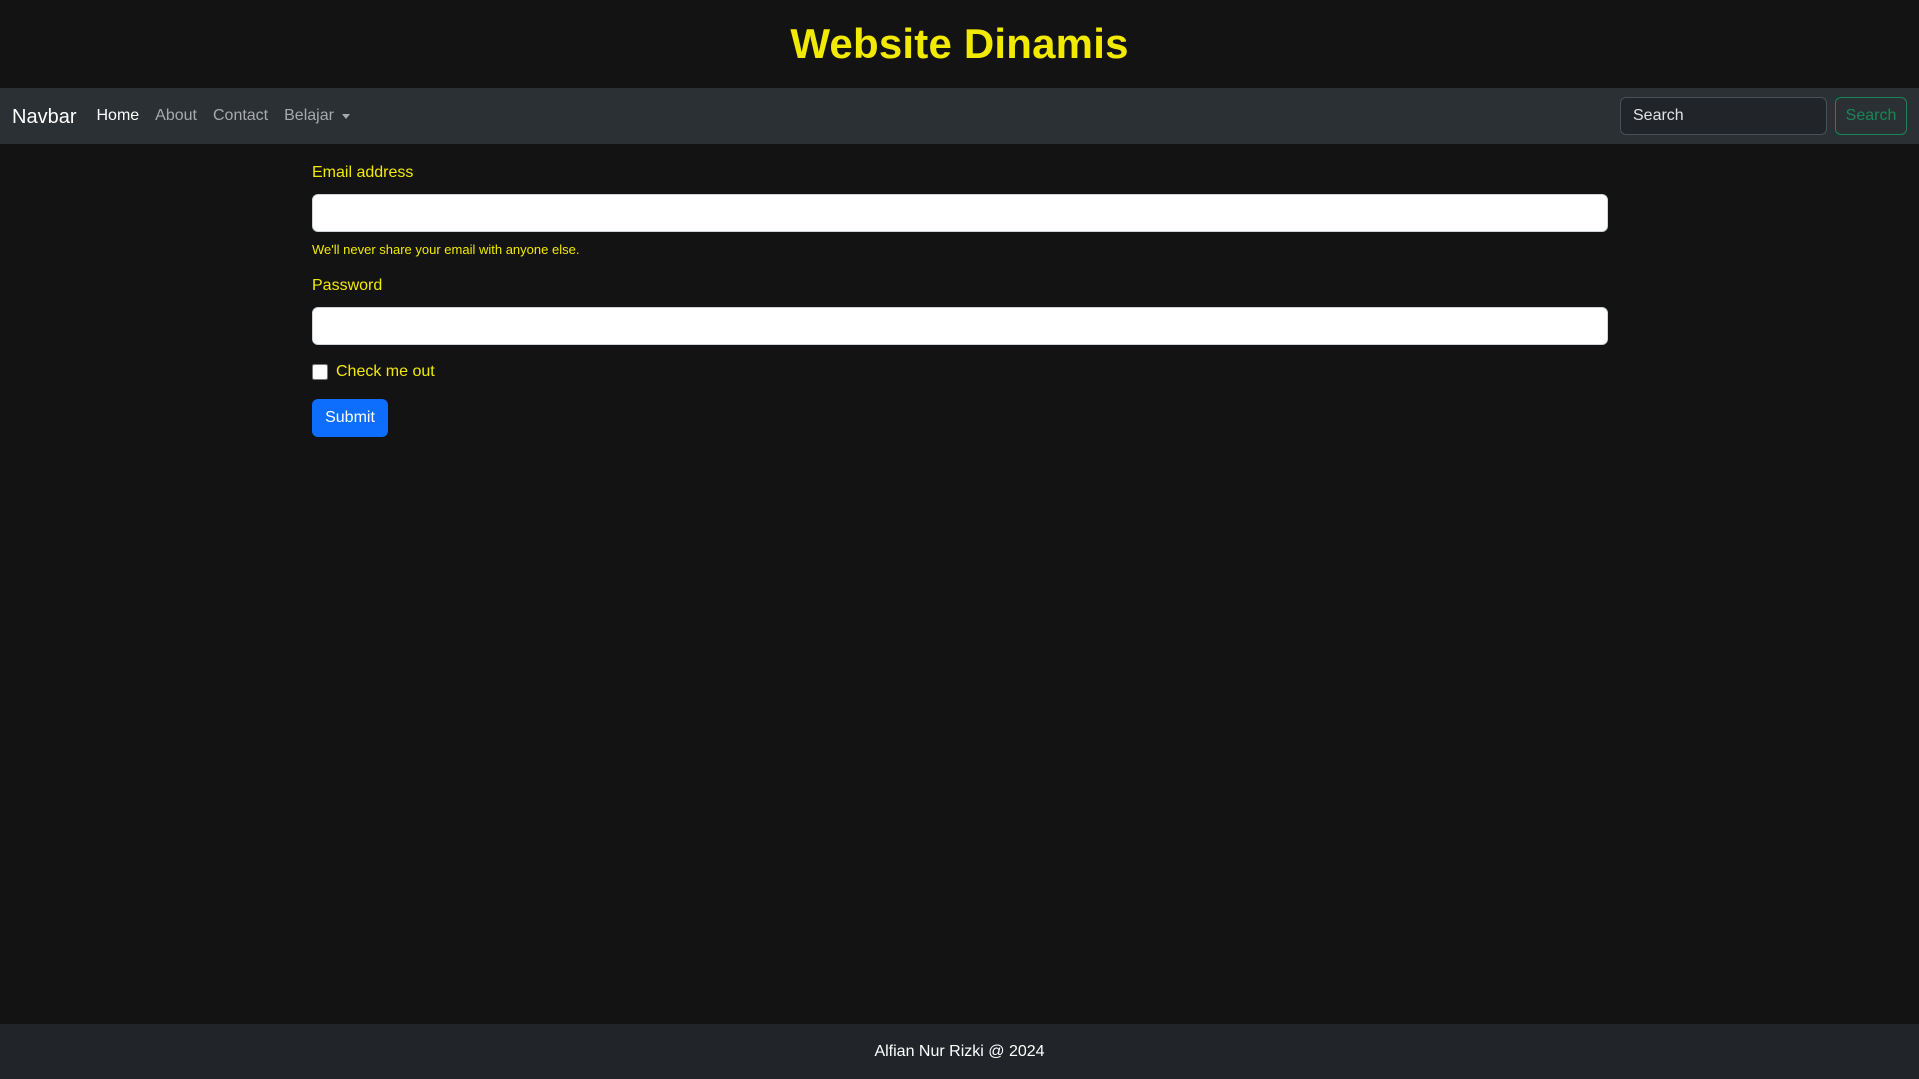 This screenshot has width=1919, height=1079. I want to click on email-label: Email address, so click(363, 172).